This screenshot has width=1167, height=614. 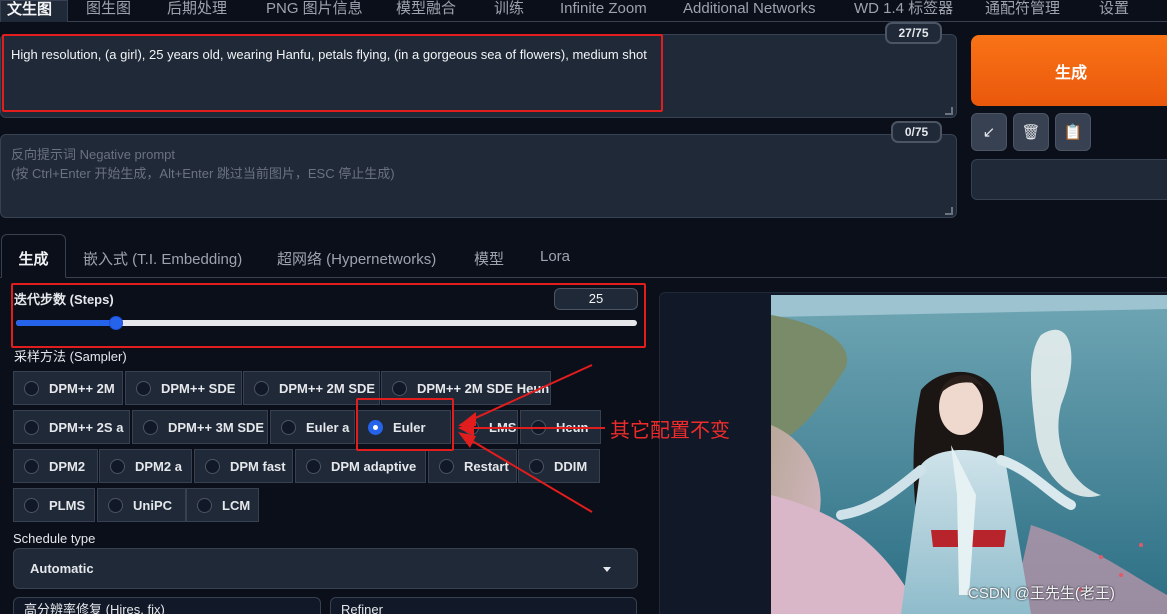 What do you see at coordinates (670, 431) in the screenshot?
I see `annotation-text: 其它配置不变` at bounding box center [670, 431].